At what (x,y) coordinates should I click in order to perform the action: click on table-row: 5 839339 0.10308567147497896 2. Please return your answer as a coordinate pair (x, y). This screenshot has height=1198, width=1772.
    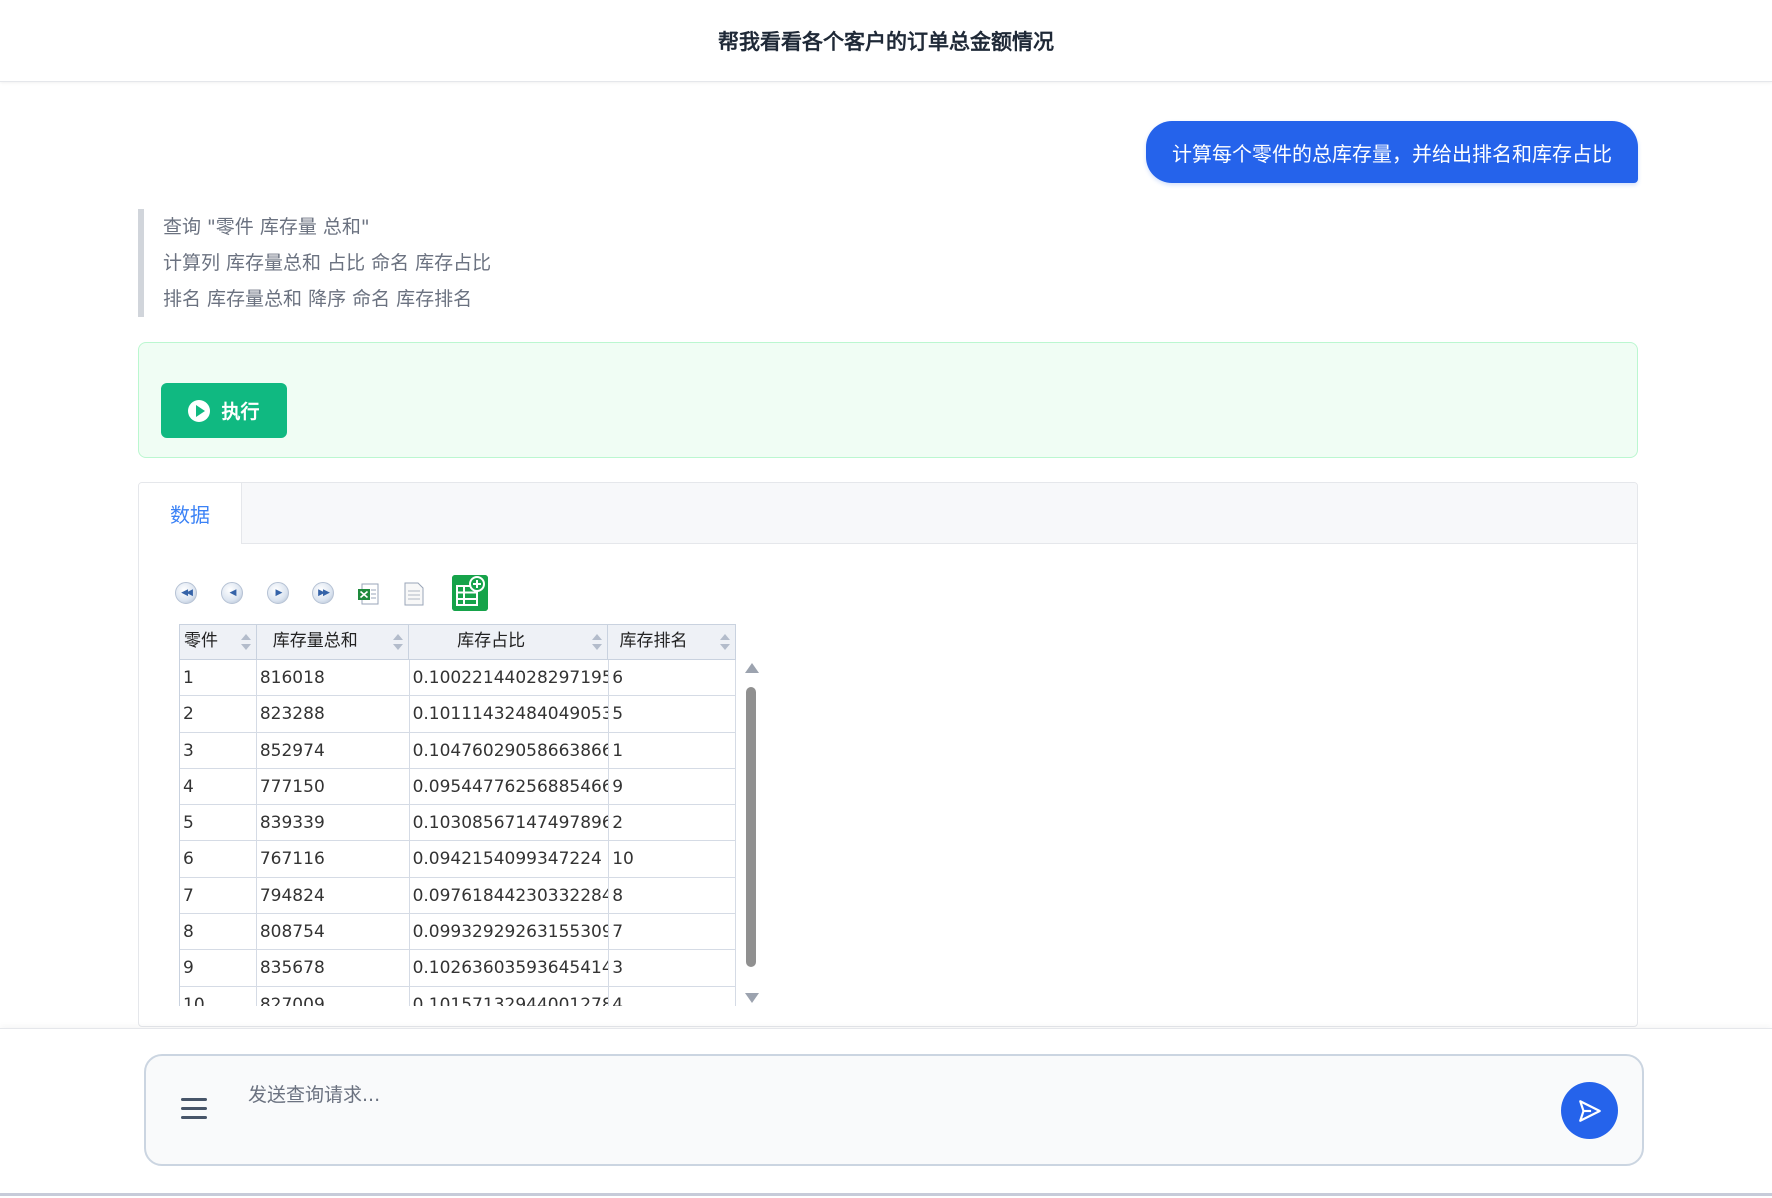
    Looking at the image, I should click on (458, 823).